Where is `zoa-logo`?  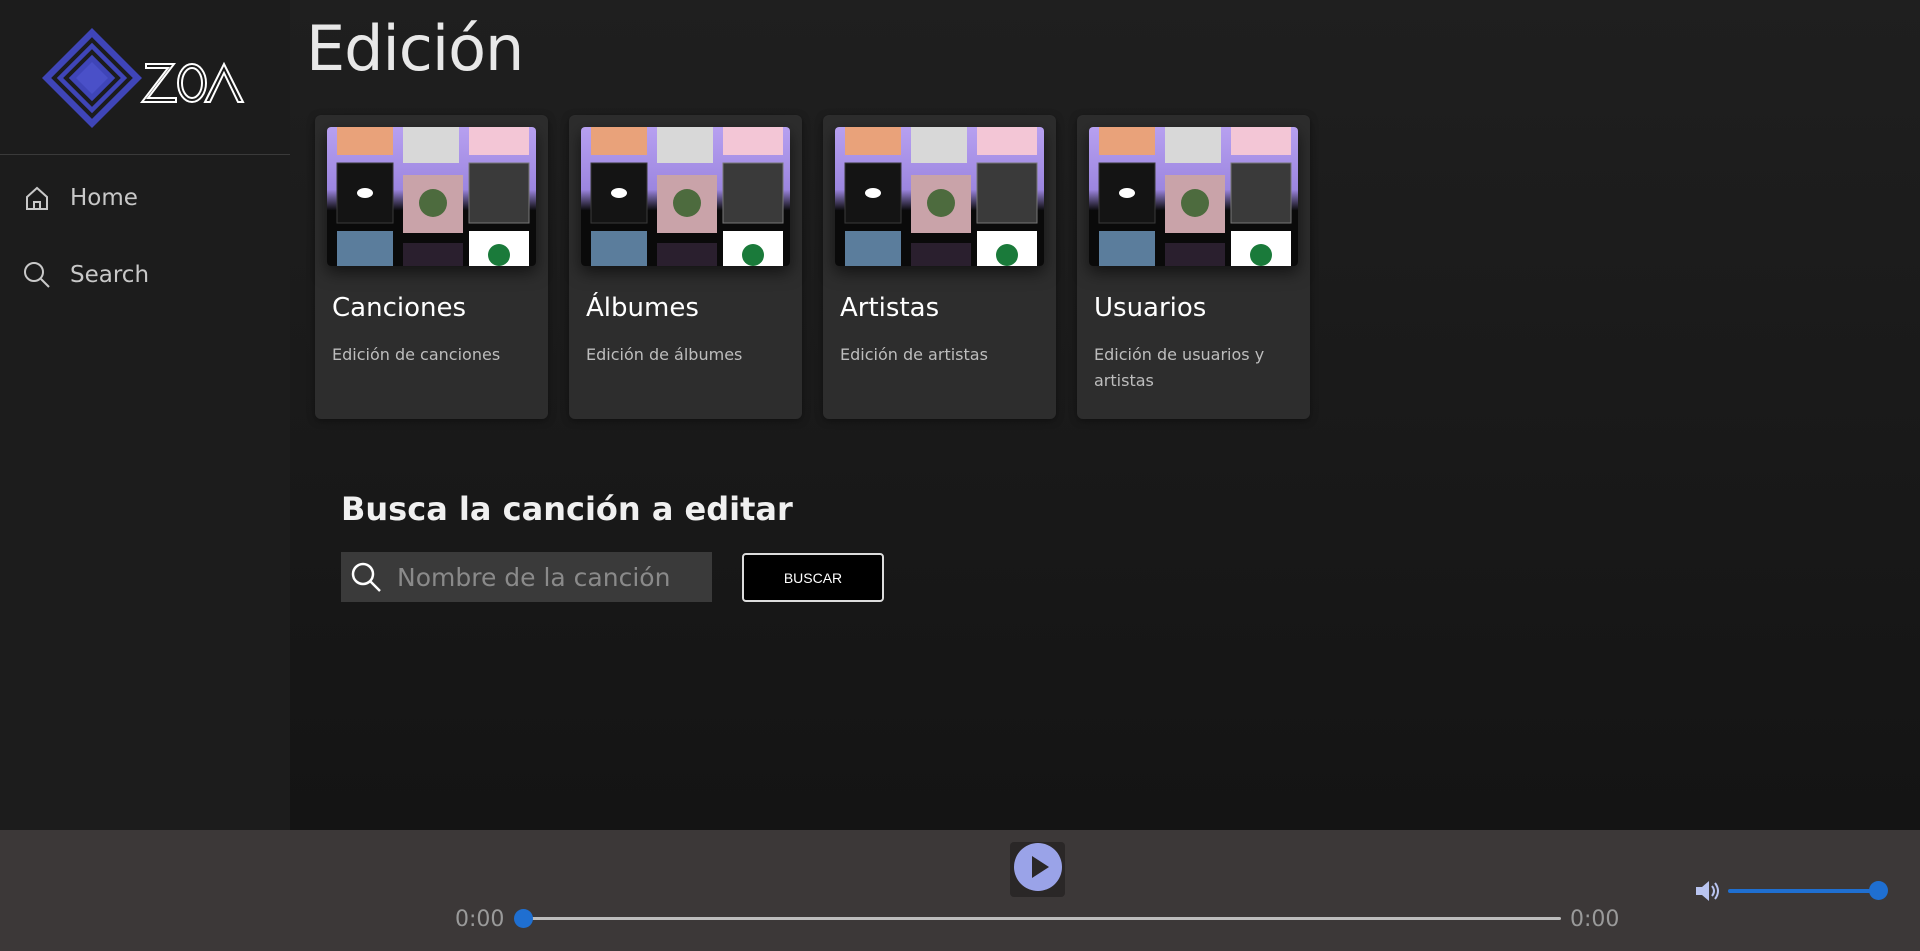
zoa-logo is located at coordinates (145, 78).